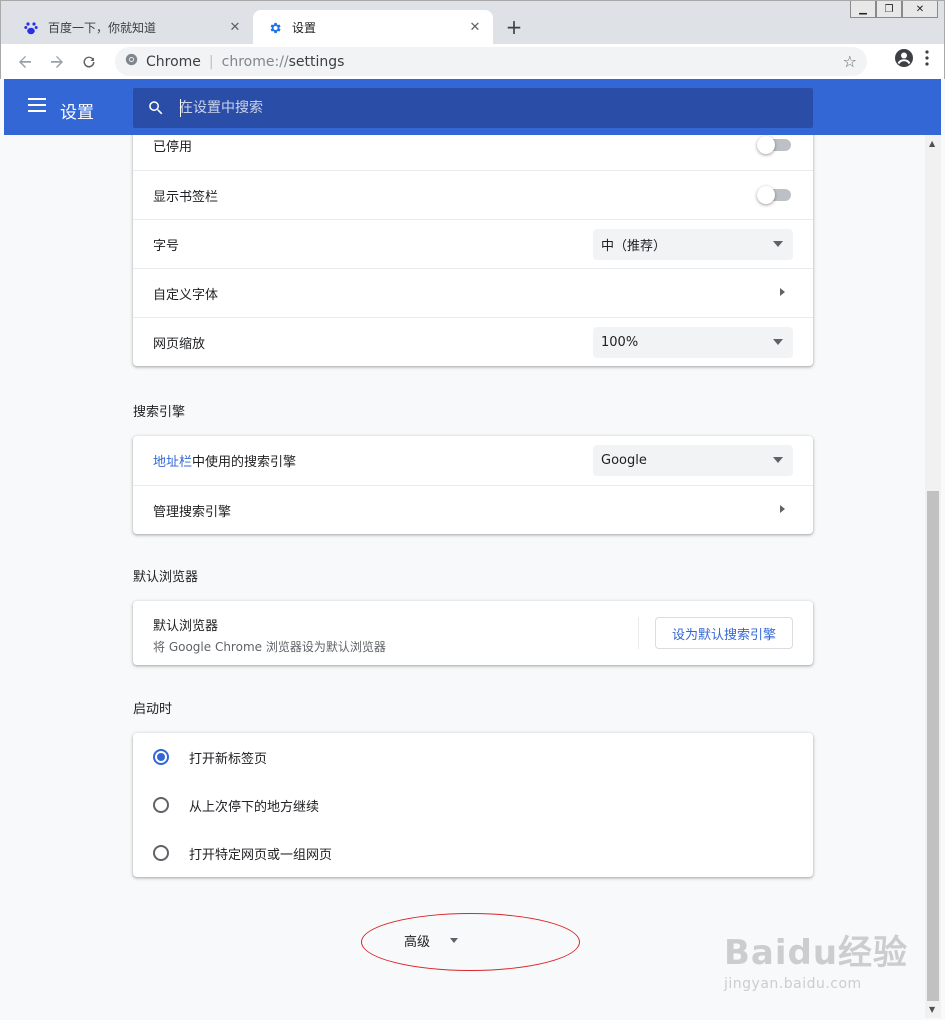  I want to click on search-icon, so click(156, 108).